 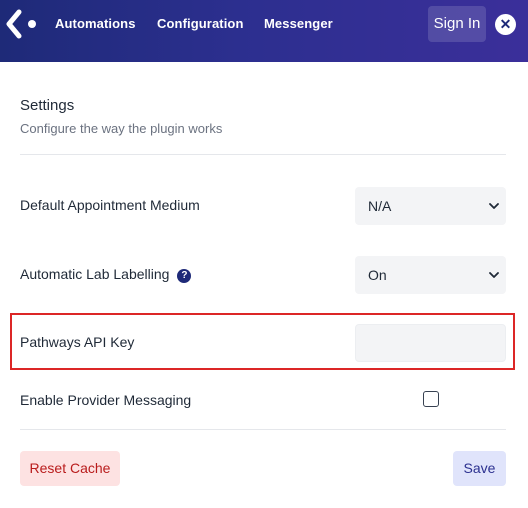 What do you see at coordinates (21, 24) in the screenshot?
I see `logo-icon` at bounding box center [21, 24].